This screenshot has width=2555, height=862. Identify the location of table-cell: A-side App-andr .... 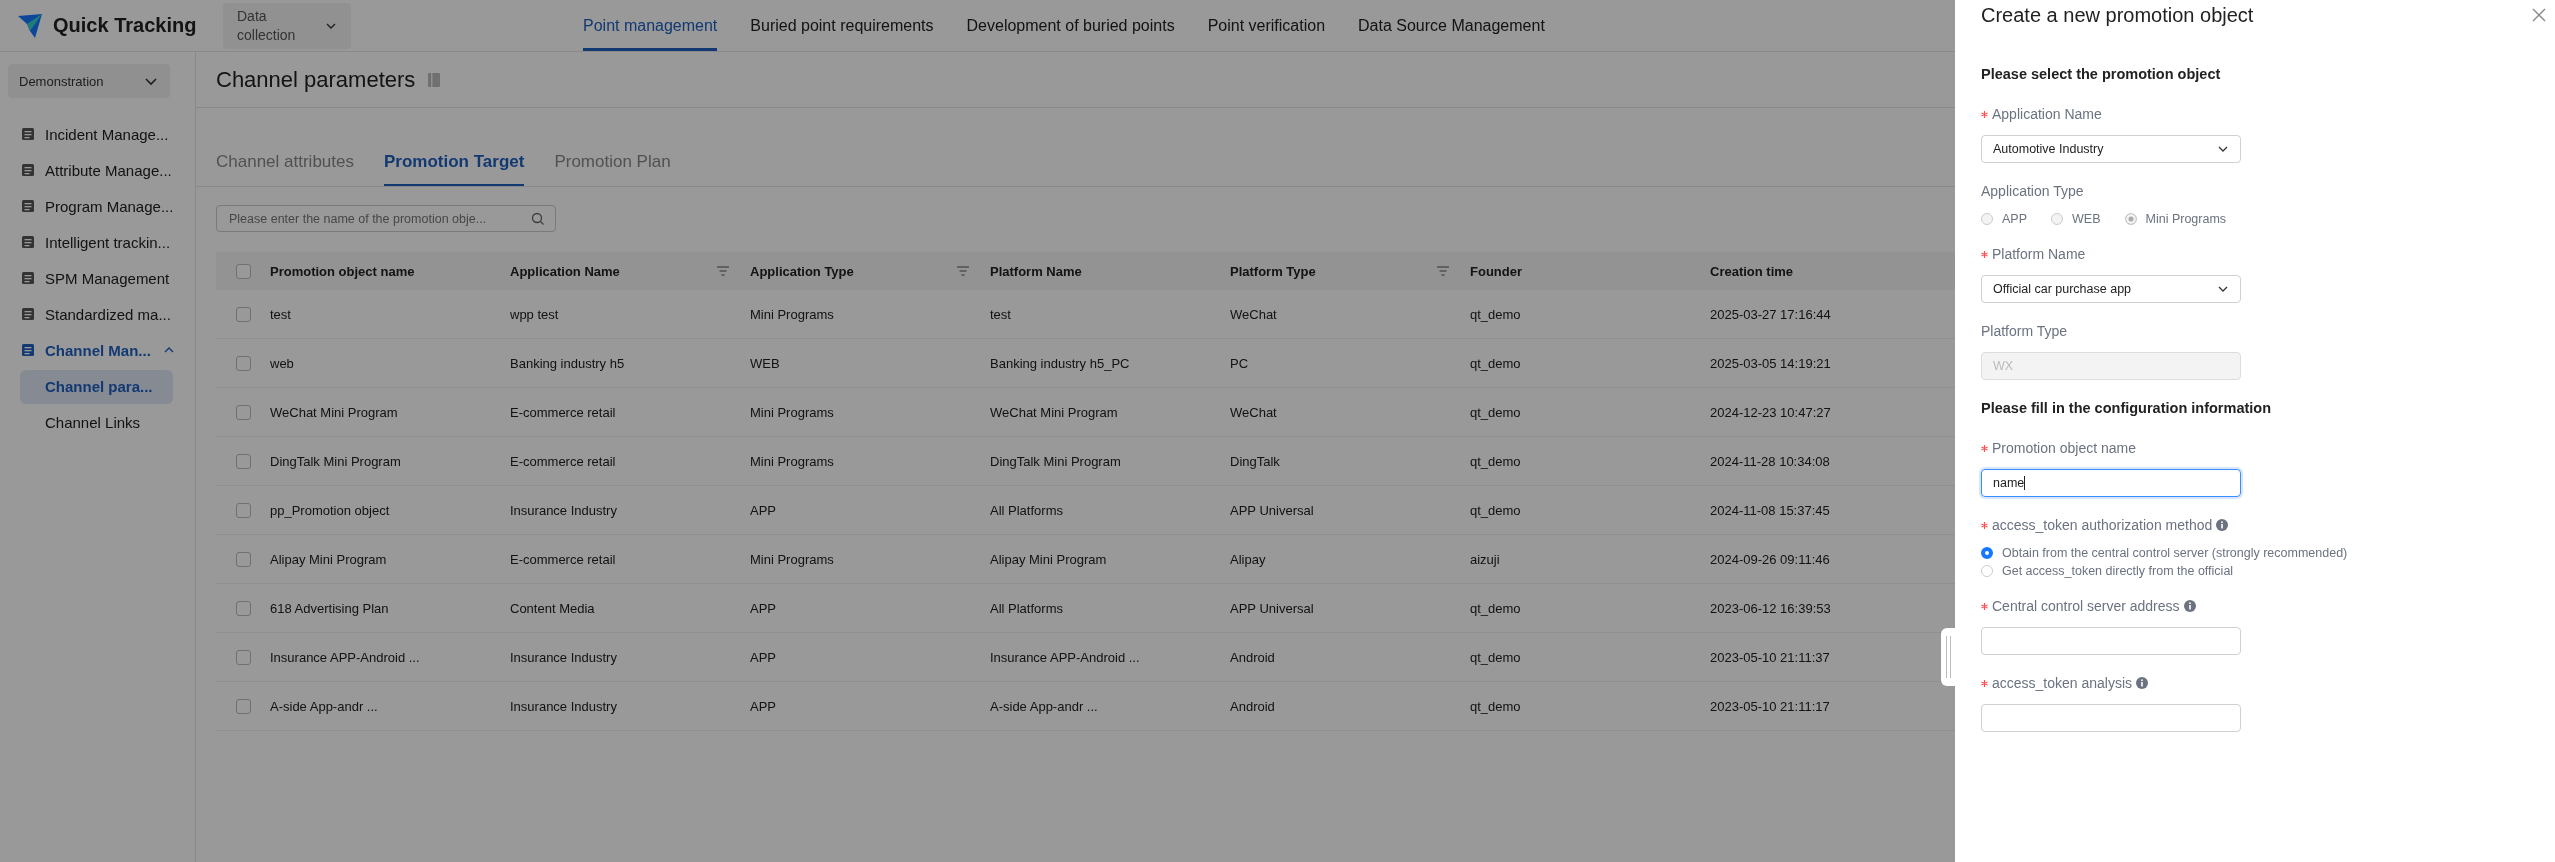
(324, 706).